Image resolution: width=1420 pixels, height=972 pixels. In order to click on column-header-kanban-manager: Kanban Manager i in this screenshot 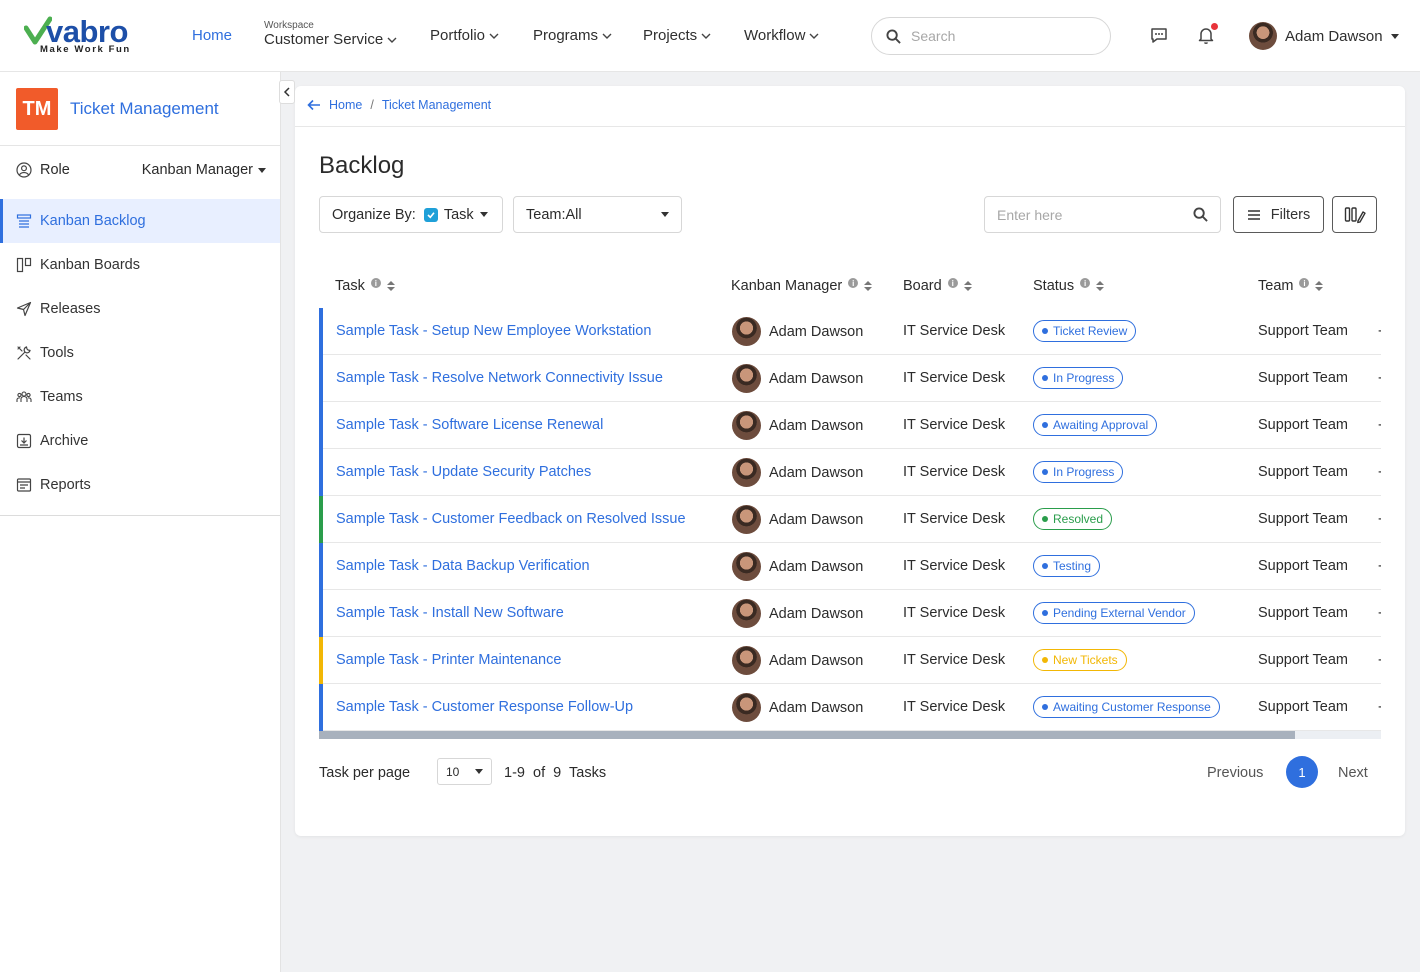, I will do `click(802, 286)`.